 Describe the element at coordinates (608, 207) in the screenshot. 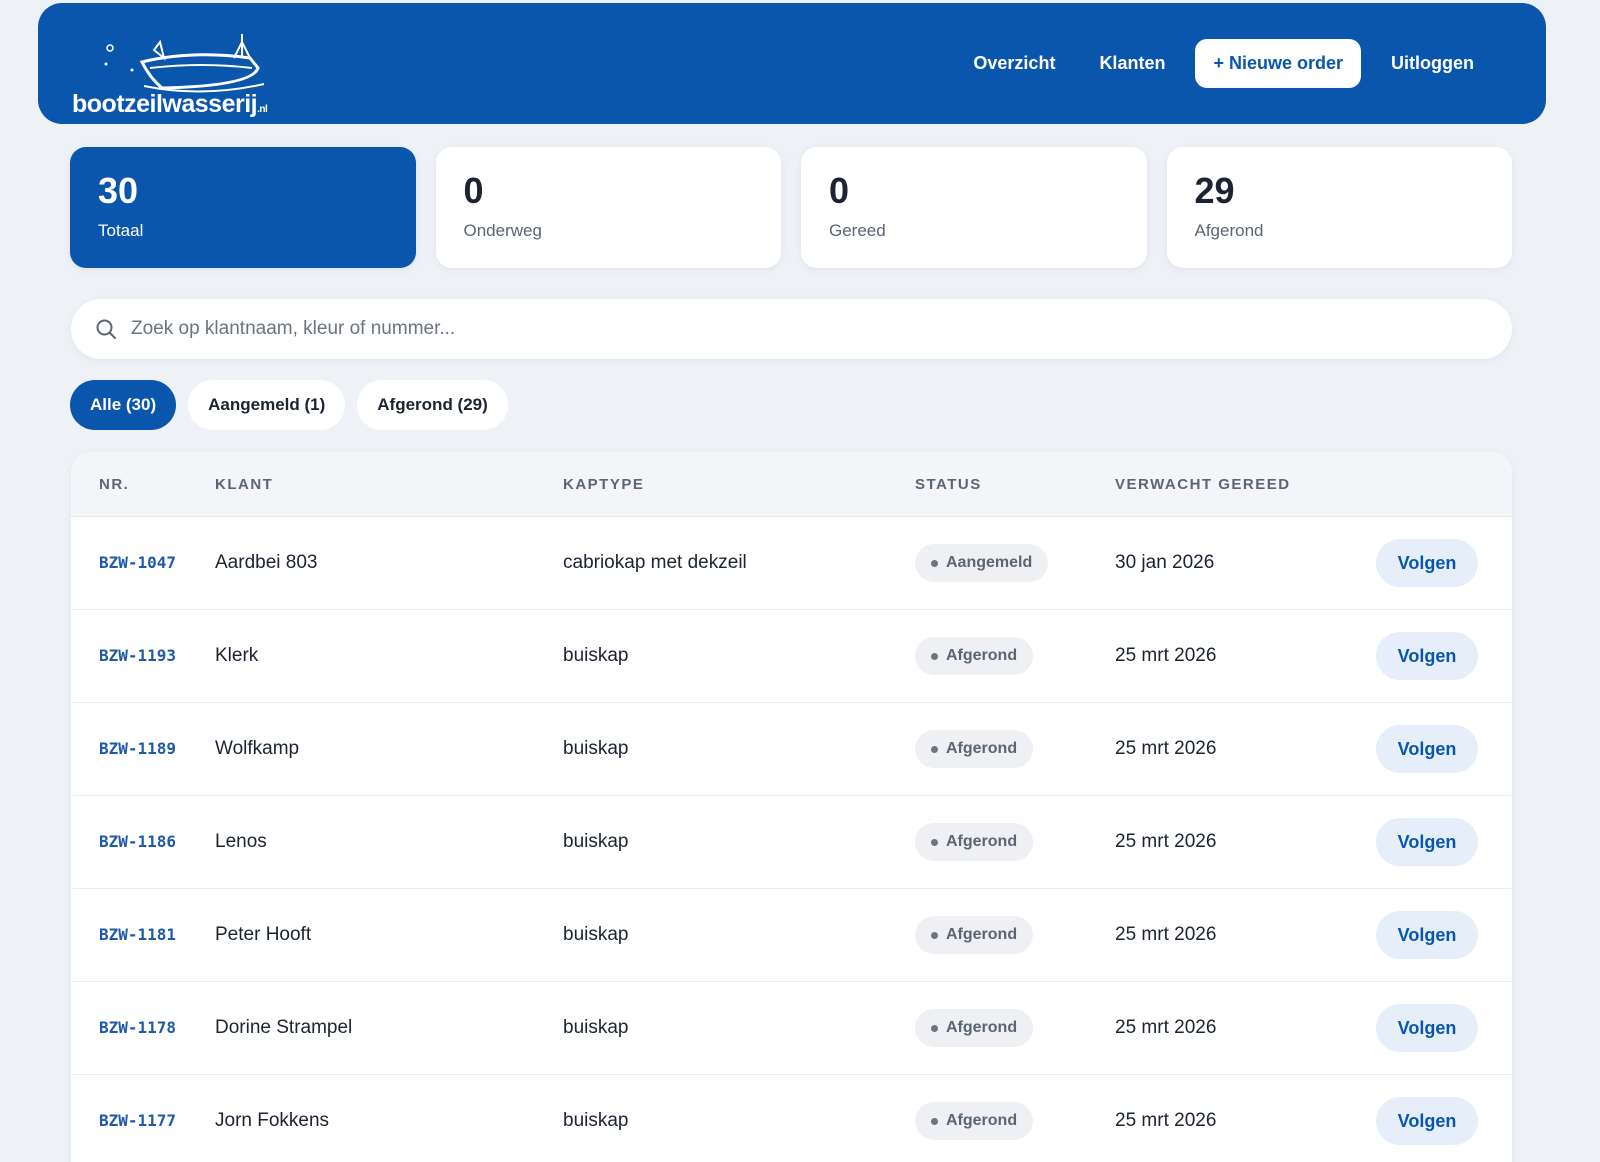

I see `stat-card-onderweg: 0 Onderweg` at that location.